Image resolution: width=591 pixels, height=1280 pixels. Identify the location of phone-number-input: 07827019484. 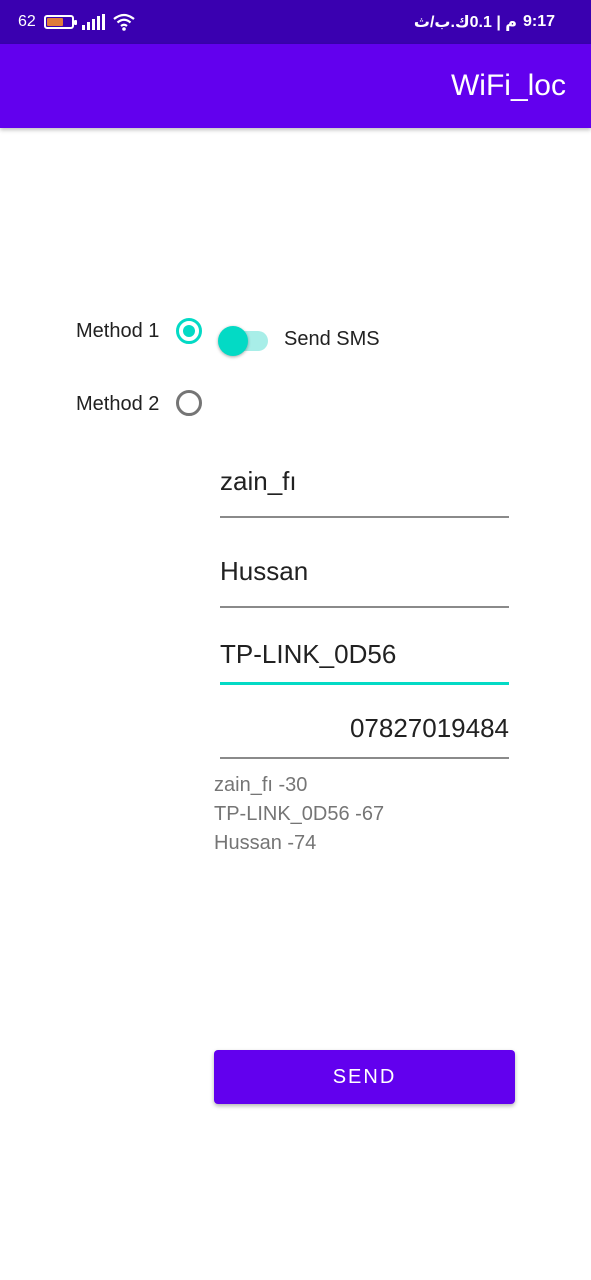
(364, 736).